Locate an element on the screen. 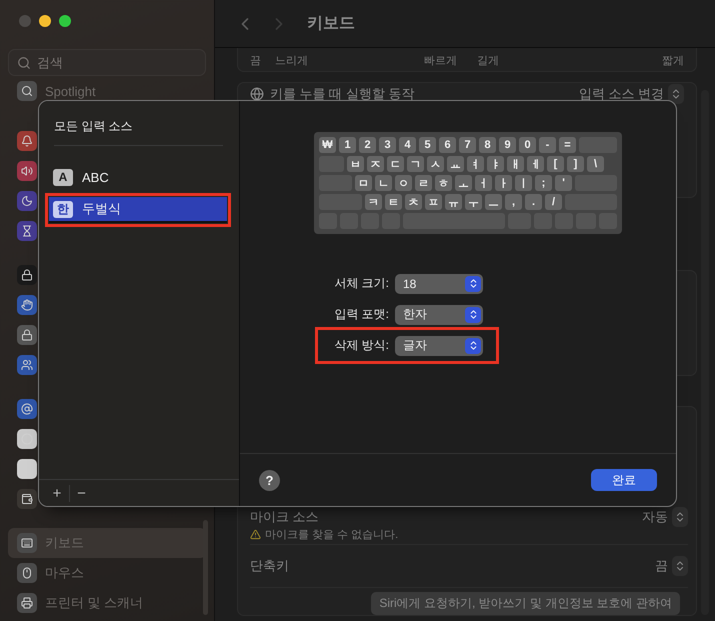 The width and height of the screenshot is (715, 621). keyboard-key: ㅕ is located at coordinates (475, 164).